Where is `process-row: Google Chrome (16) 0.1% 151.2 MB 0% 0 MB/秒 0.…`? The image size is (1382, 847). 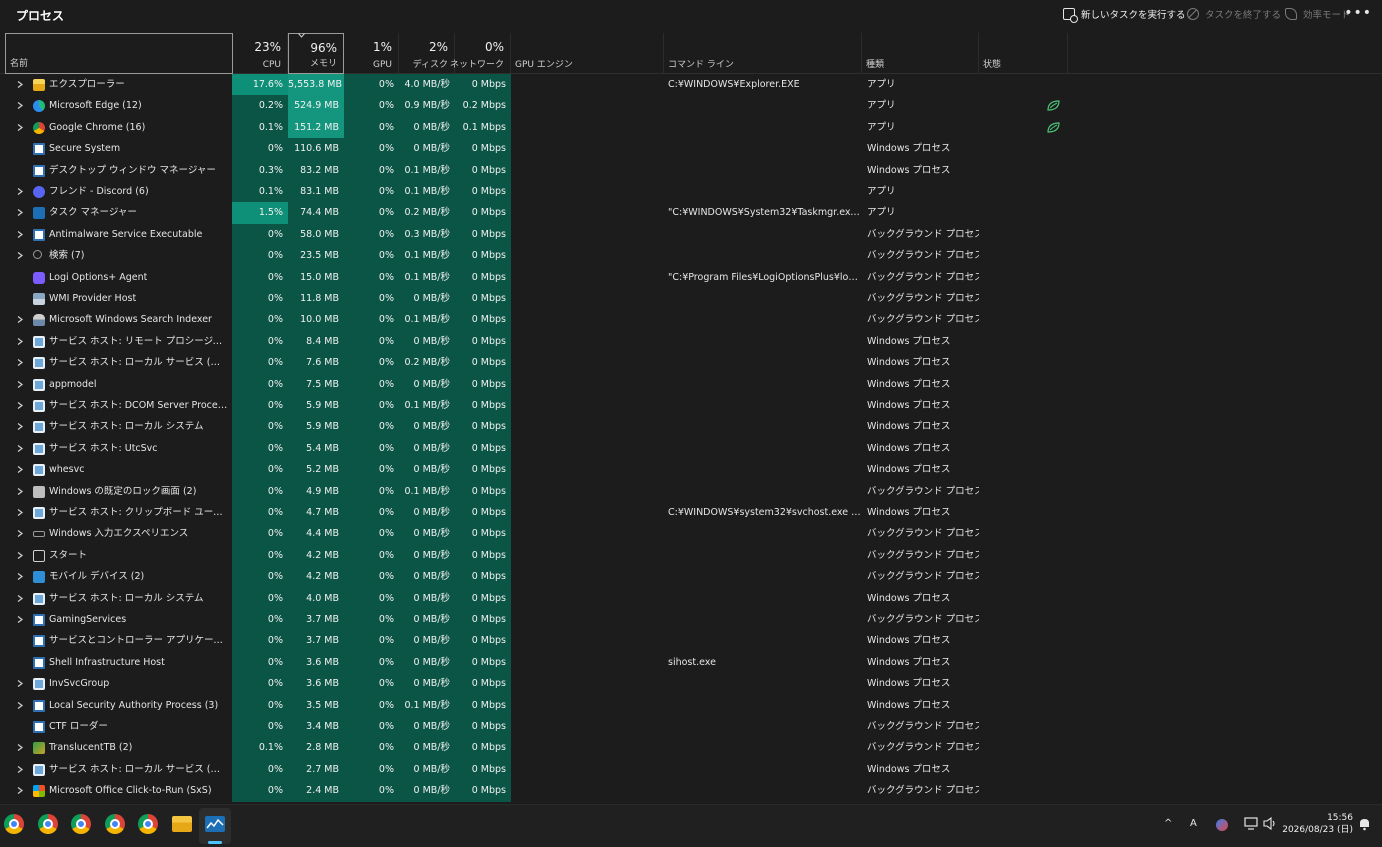 process-row: Google Chrome (16) 0.1% 151.2 MB 0% 0 MB/秒 0.… is located at coordinates (691, 127).